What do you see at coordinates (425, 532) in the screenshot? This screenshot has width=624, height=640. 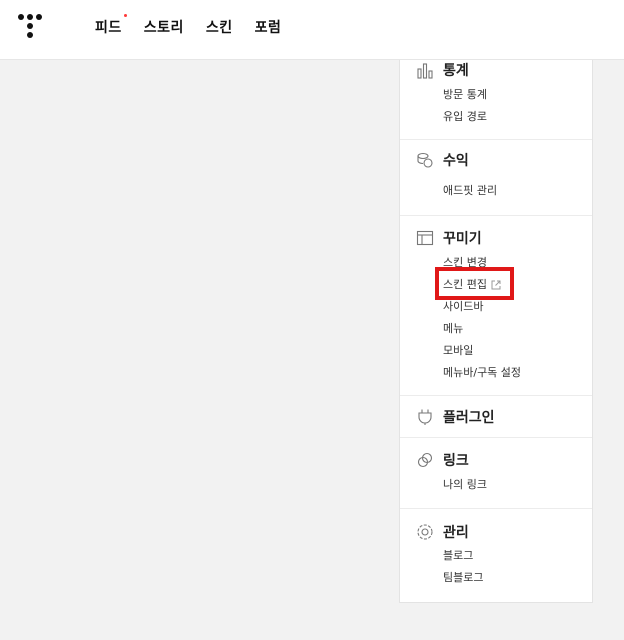 I see `gear-icon` at bounding box center [425, 532].